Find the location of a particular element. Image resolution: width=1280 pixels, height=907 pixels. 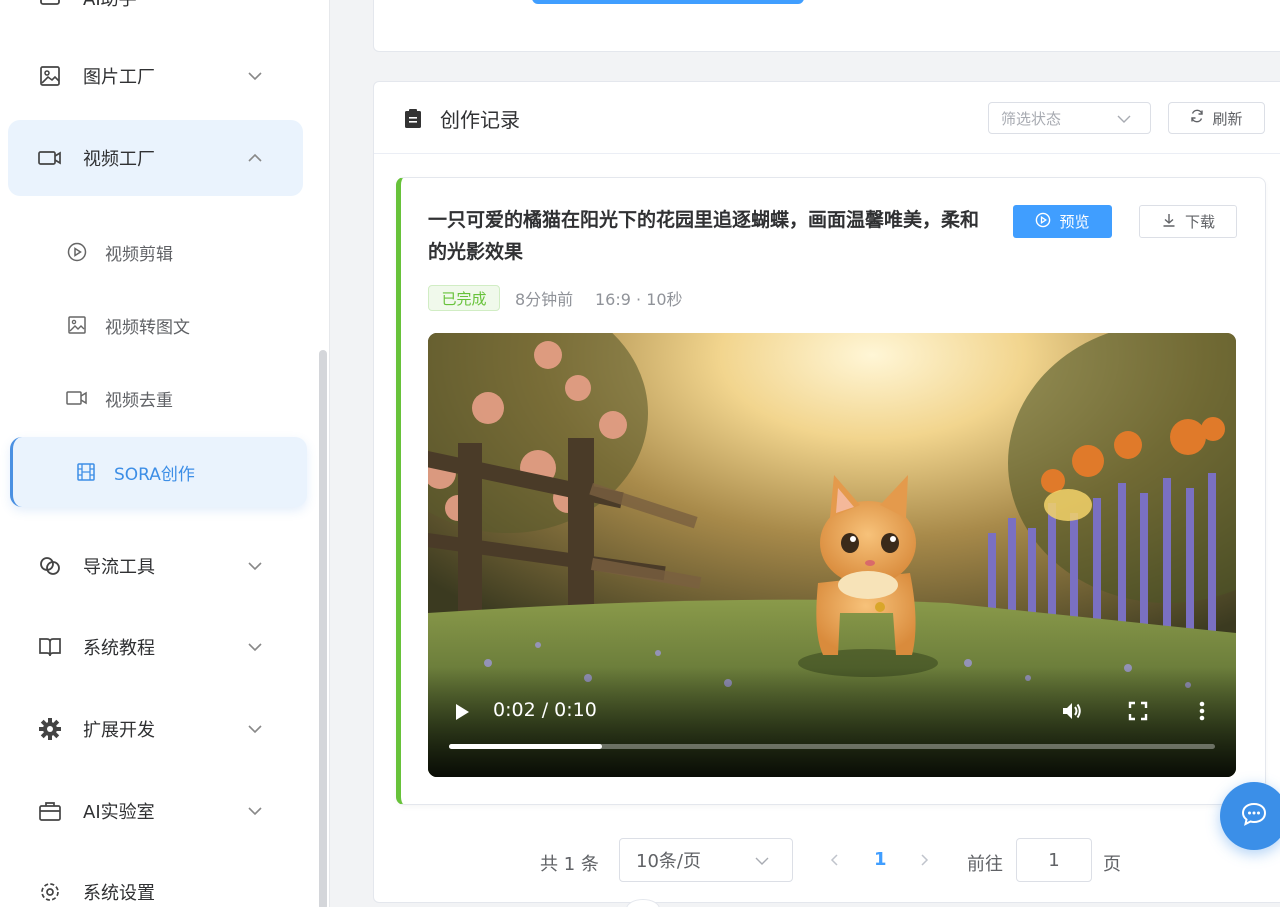

link-icon is located at coordinates (50, 566).